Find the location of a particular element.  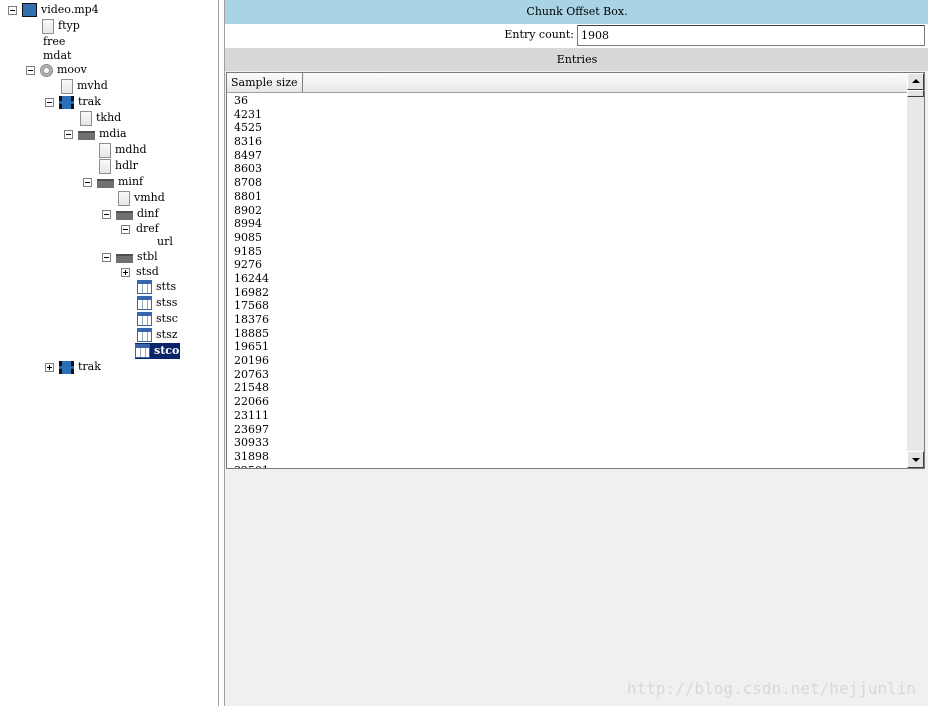

tree-node-ftyp: ftyp is located at coordinates (61, 26).